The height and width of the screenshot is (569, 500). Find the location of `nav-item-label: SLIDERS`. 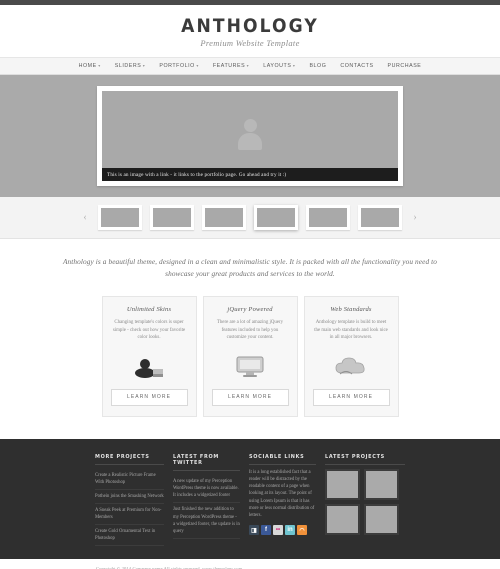

nav-item-label: SLIDERS is located at coordinates (128, 66).